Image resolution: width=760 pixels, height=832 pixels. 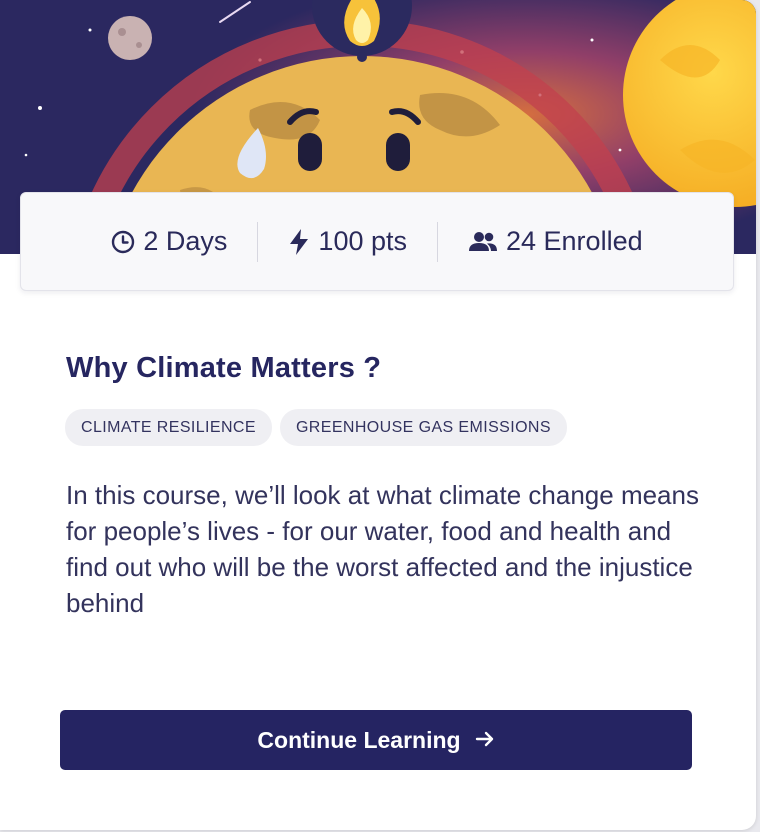 I want to click on enrolled-value: 24 Enrolled, so click(x=574, y=241).